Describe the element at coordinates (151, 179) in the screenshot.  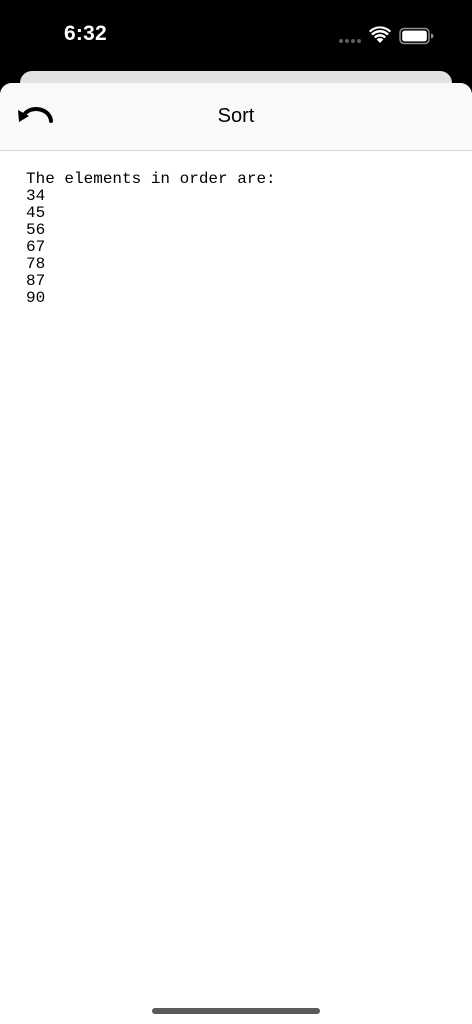
I see `output-heading: The elements in order are:` at that location.